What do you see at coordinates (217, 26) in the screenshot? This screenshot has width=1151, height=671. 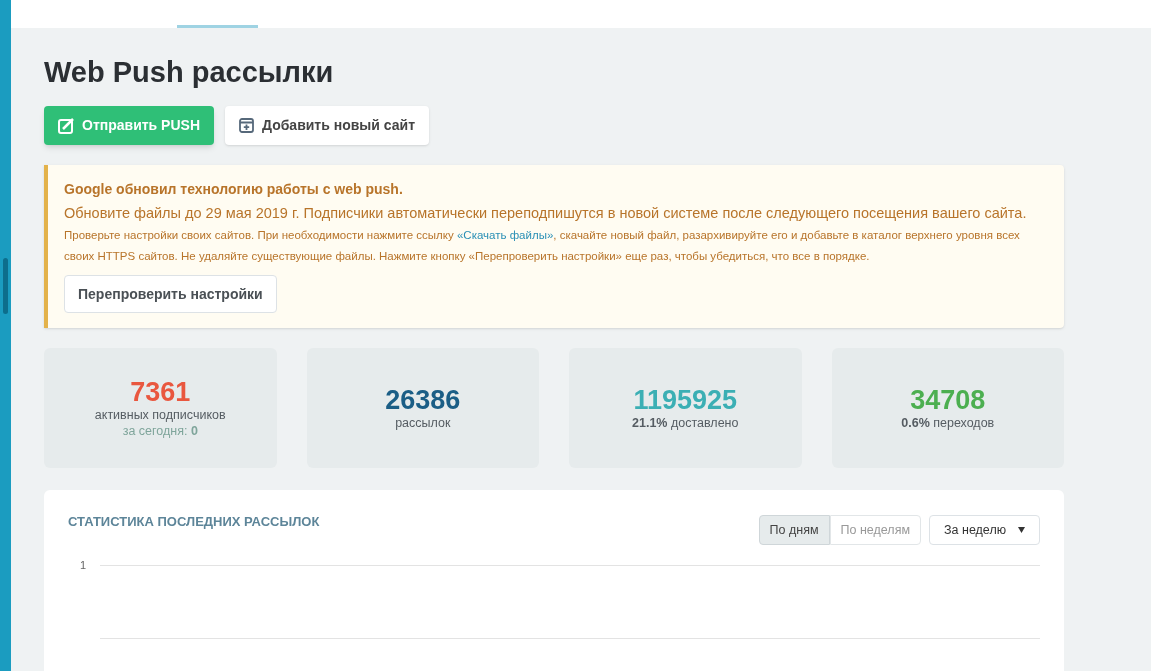 I see `active-tab-indicator` at bounding box center [217, 26].